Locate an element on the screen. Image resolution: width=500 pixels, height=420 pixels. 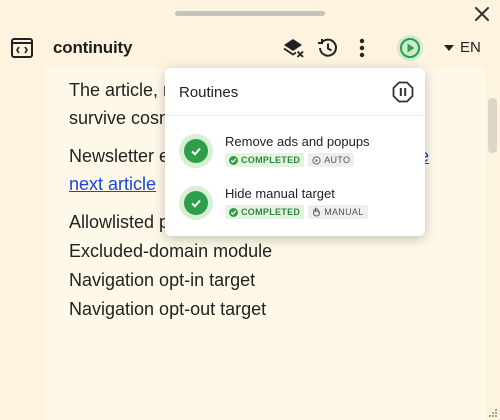
pause-routines-button is located at coordinates (403, 92).